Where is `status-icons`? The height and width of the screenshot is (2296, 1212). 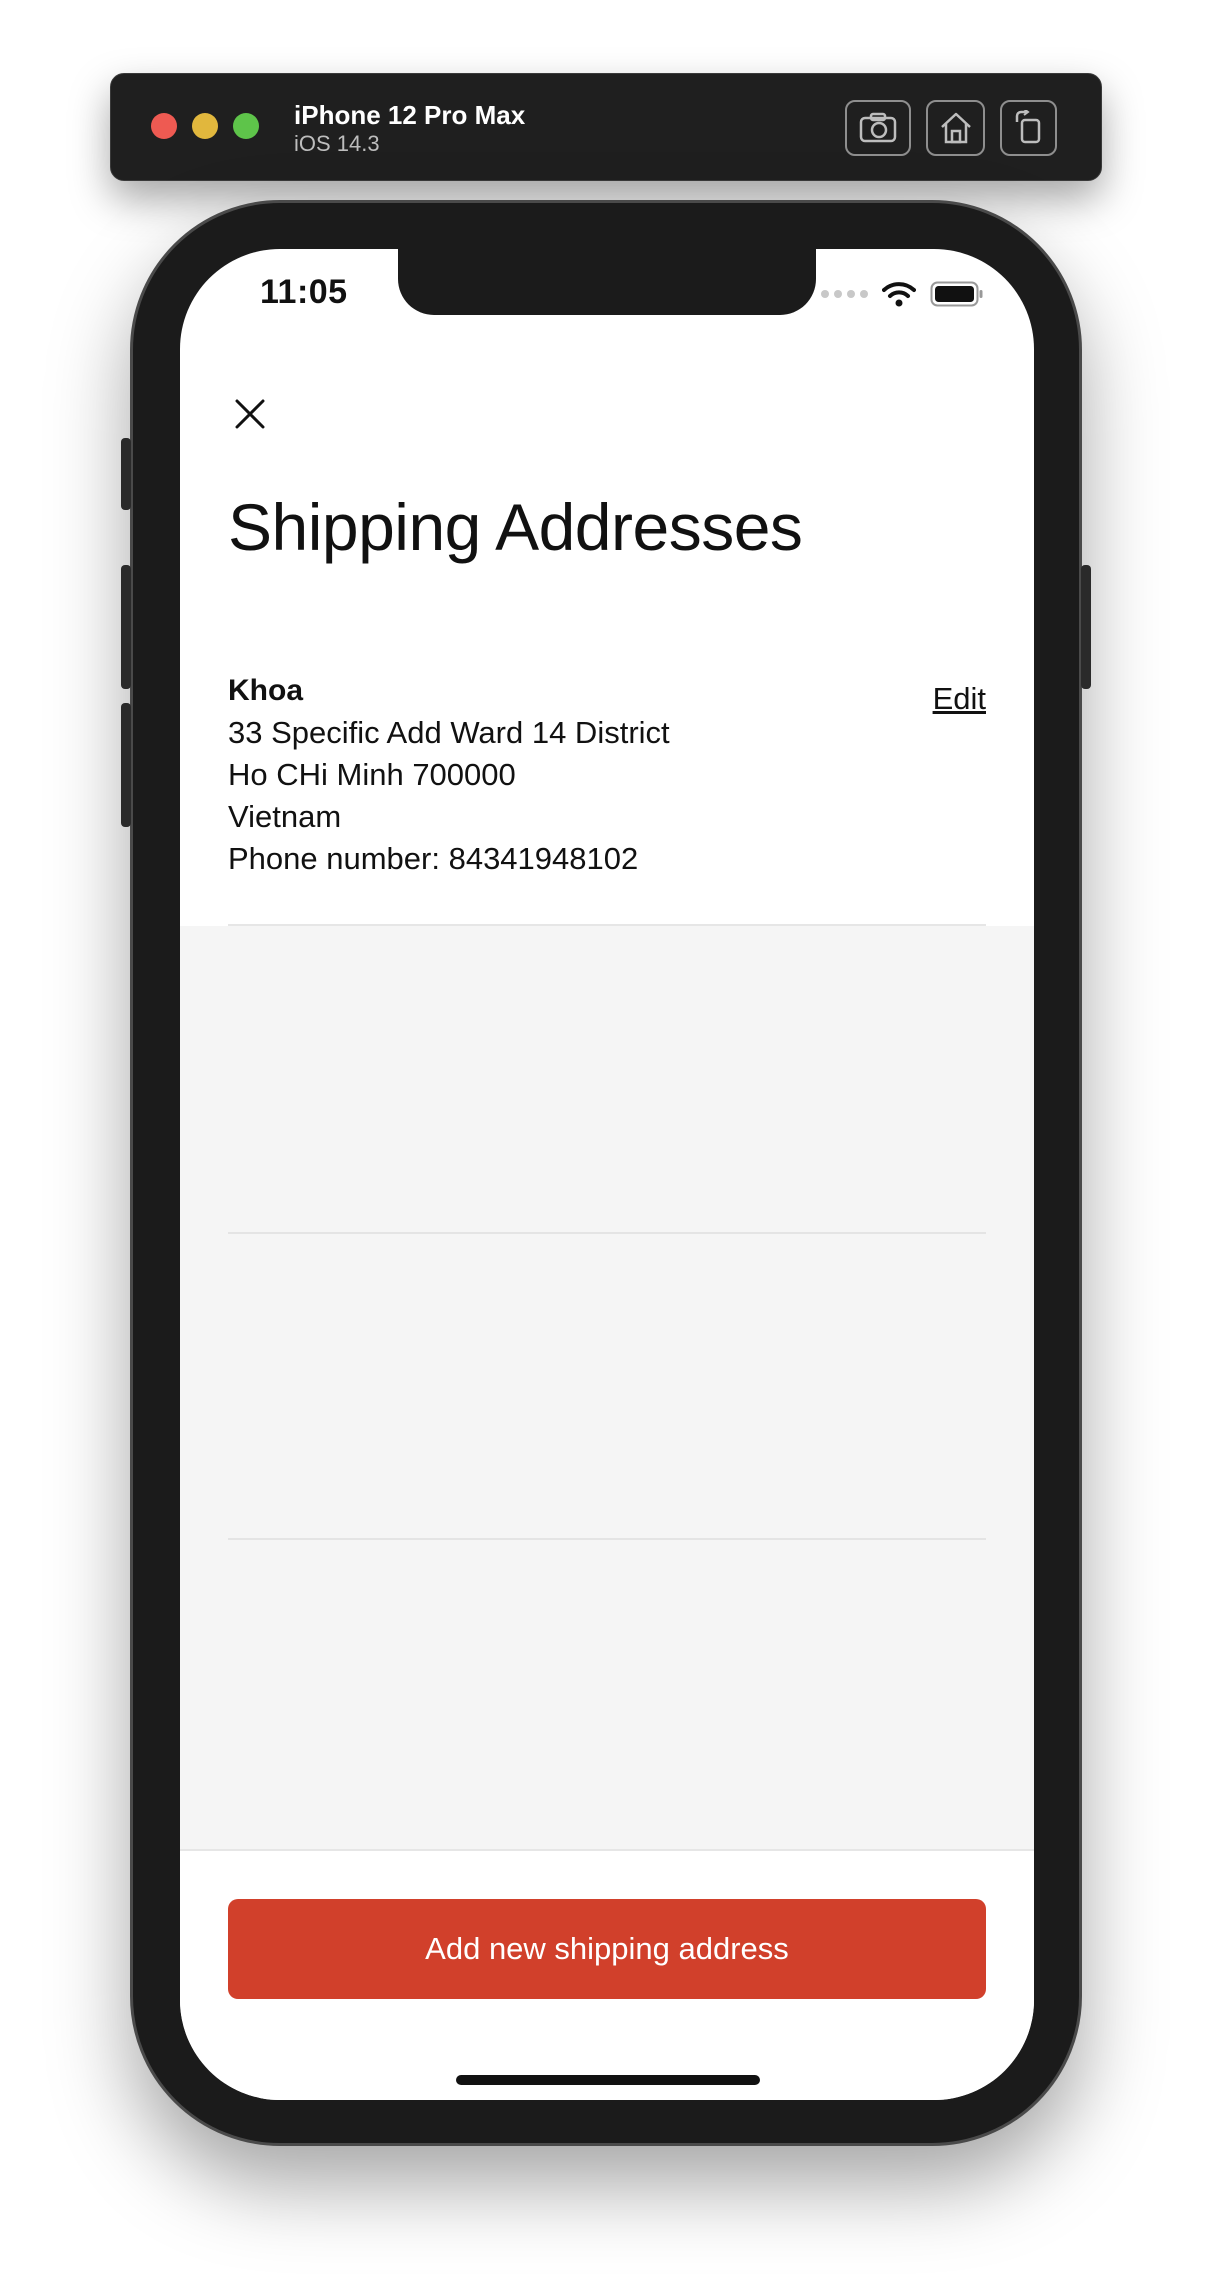 status-icons is located at coordinates (902, 294).